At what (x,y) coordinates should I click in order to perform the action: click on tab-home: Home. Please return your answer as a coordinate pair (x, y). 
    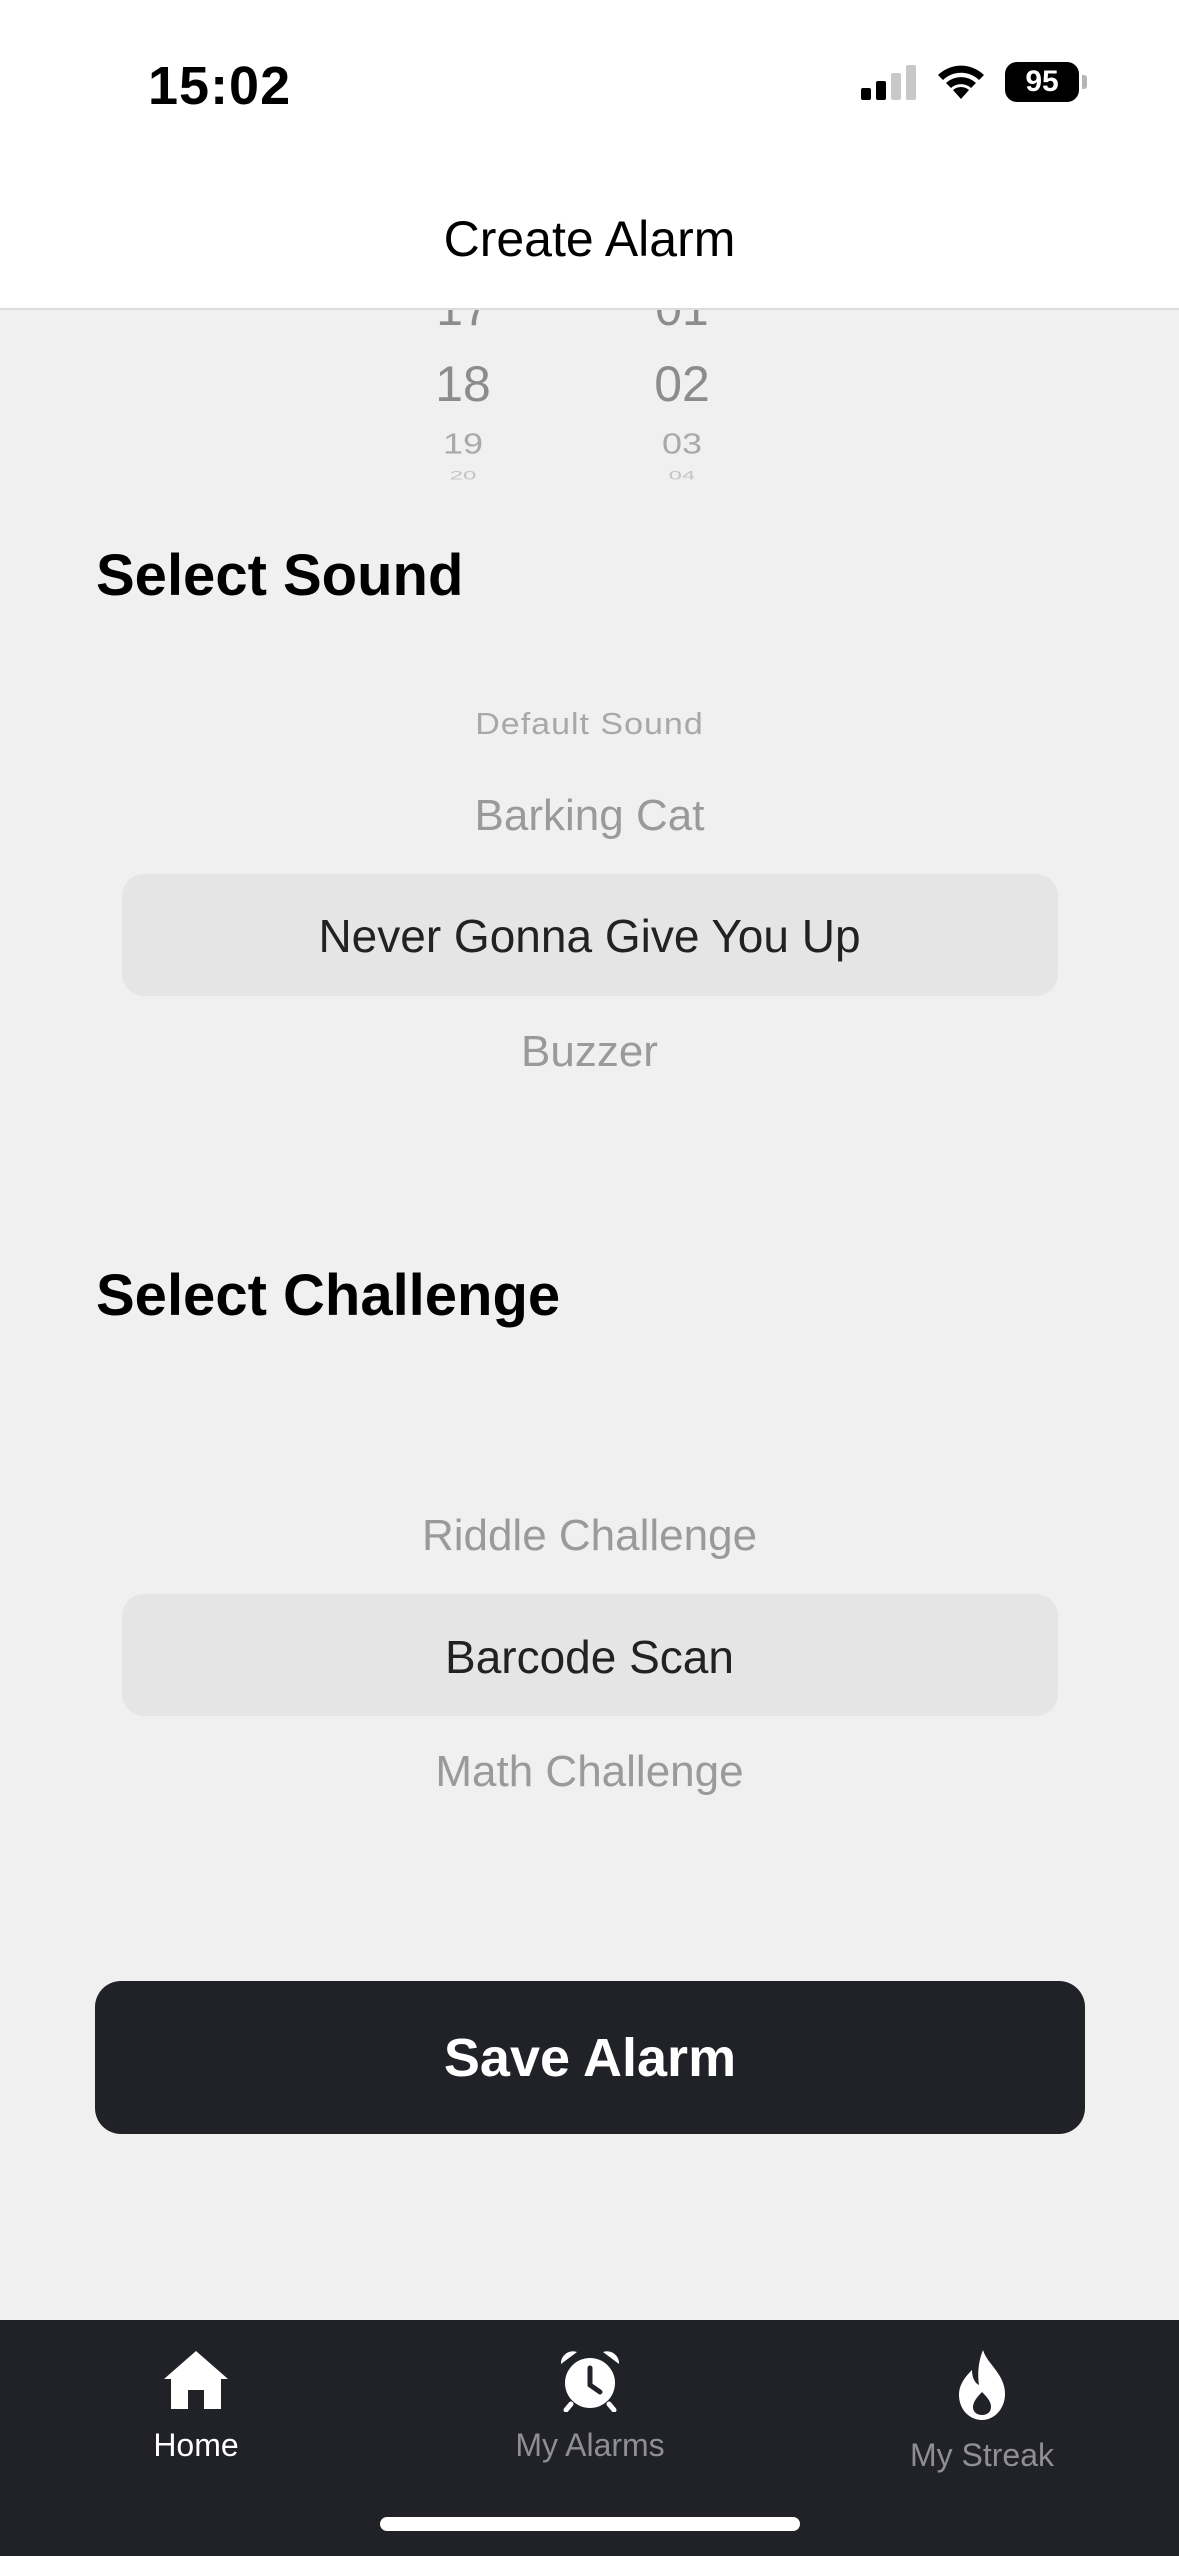
    Looking at the image, I should click on (196, 2406).